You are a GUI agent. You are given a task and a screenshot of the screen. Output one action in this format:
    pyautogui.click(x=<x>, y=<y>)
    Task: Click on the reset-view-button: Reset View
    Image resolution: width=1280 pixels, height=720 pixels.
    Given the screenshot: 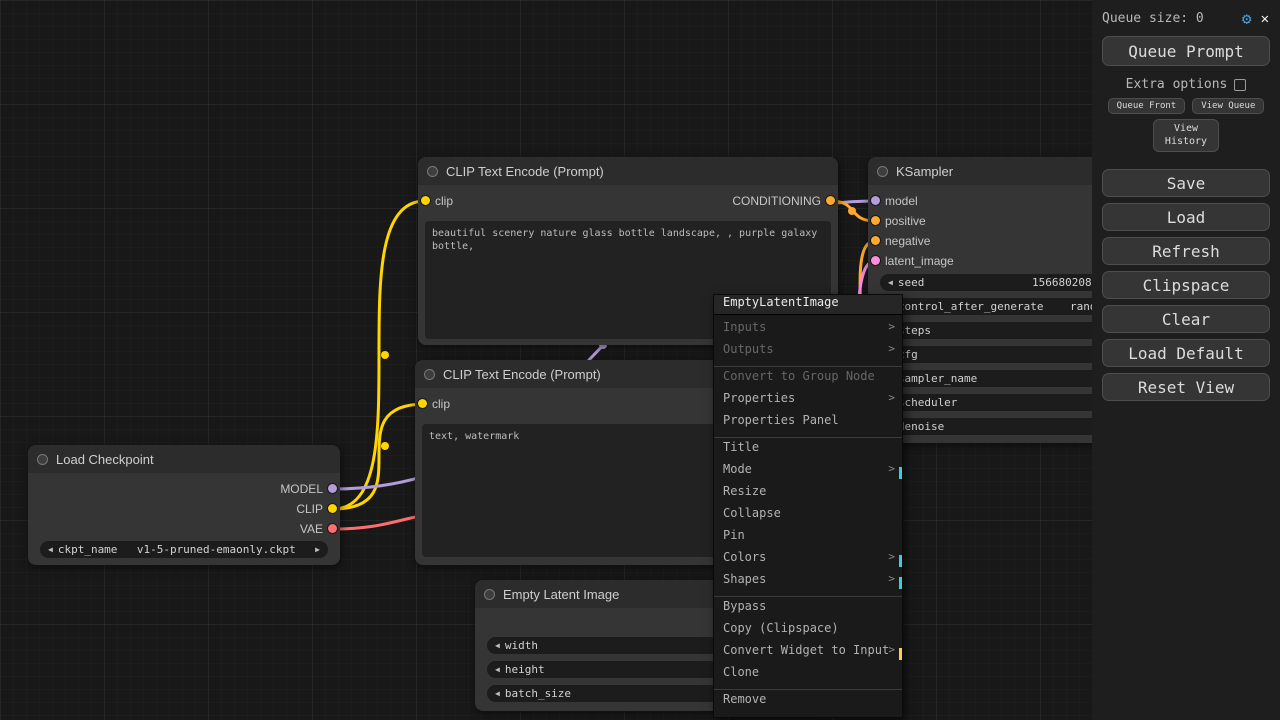 What is the action you would take?
    pyautogui.click(x=1186, y=387)
    